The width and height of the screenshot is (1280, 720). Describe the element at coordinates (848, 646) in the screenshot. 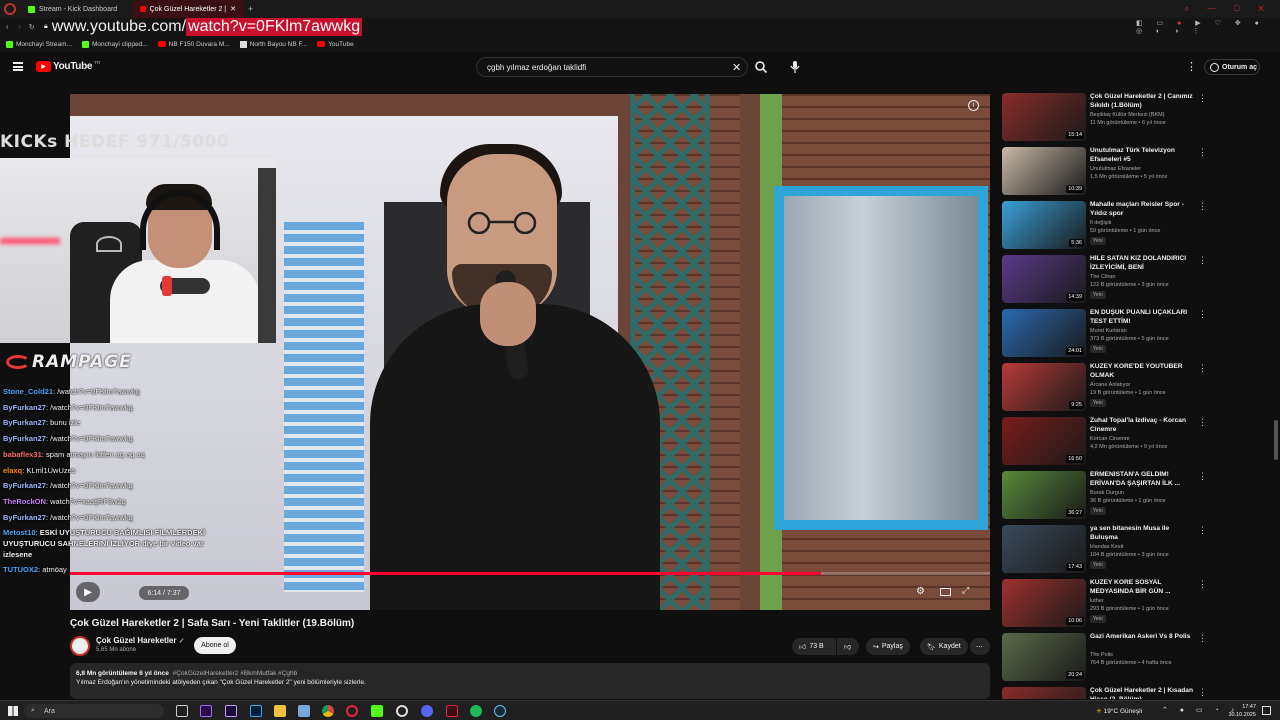

I see `dislike-button: 👎︎` at that location.